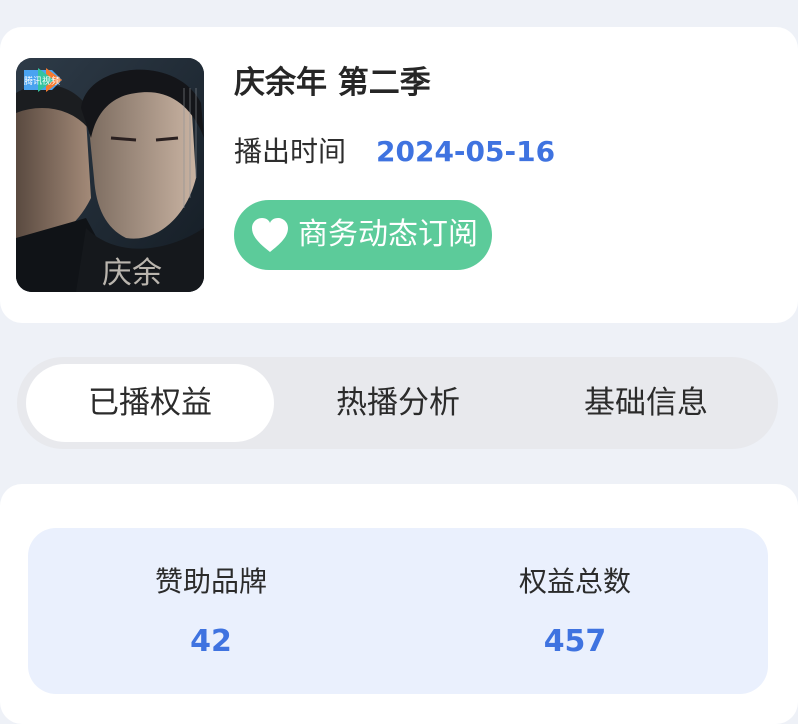 The width and height of the screenshot is (798, 724). What do you see at coordinates (388, 234) in the screenshot?
I see `subscribe-button-label: 商务动态订阅` at bounding box center [388, 234].